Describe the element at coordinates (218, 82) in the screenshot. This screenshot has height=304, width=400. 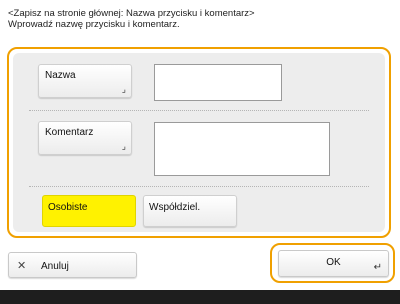
I see `name-input` at that location.